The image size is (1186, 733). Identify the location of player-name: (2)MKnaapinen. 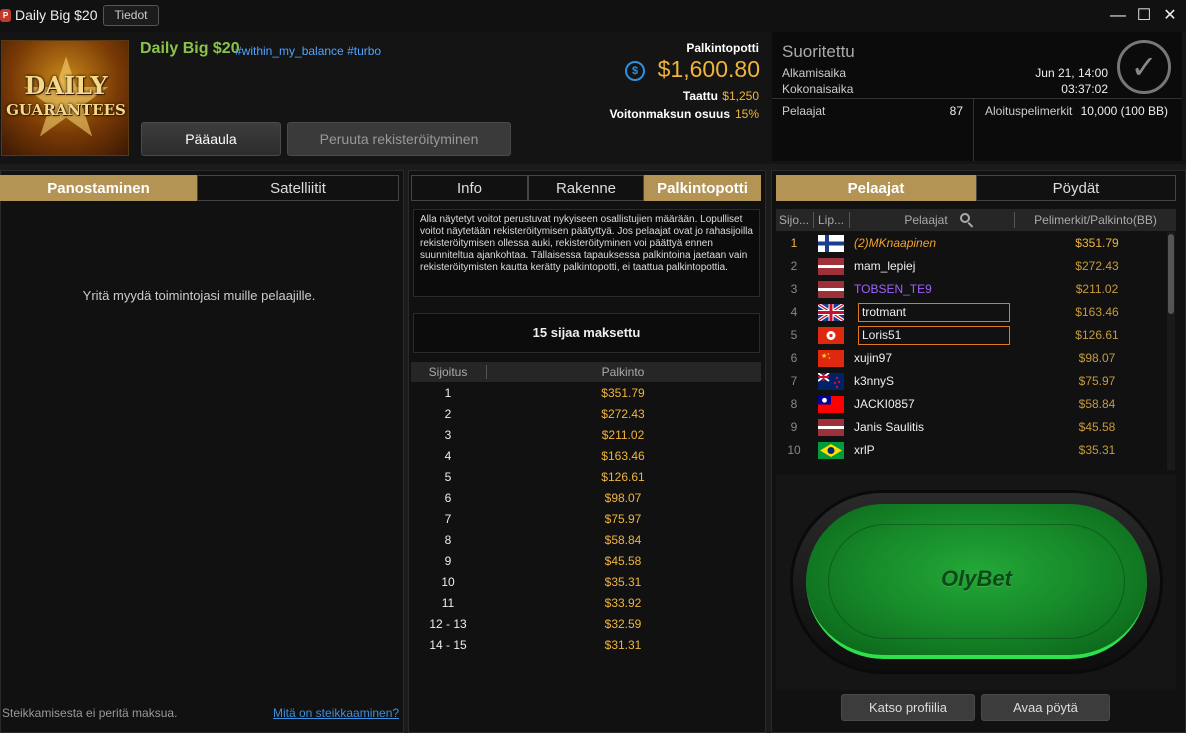
(895, 243).